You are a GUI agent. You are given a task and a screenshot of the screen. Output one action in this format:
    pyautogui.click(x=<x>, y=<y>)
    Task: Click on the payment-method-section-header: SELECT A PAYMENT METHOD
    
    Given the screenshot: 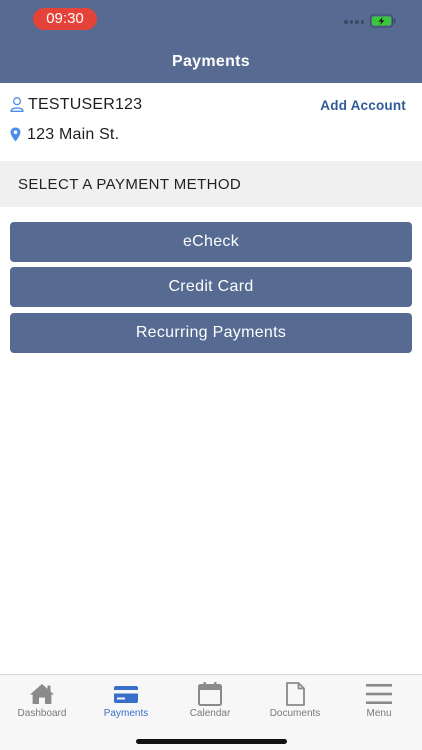 What is the action you would take?
    pyautogui.click(x=211, y=184)
    